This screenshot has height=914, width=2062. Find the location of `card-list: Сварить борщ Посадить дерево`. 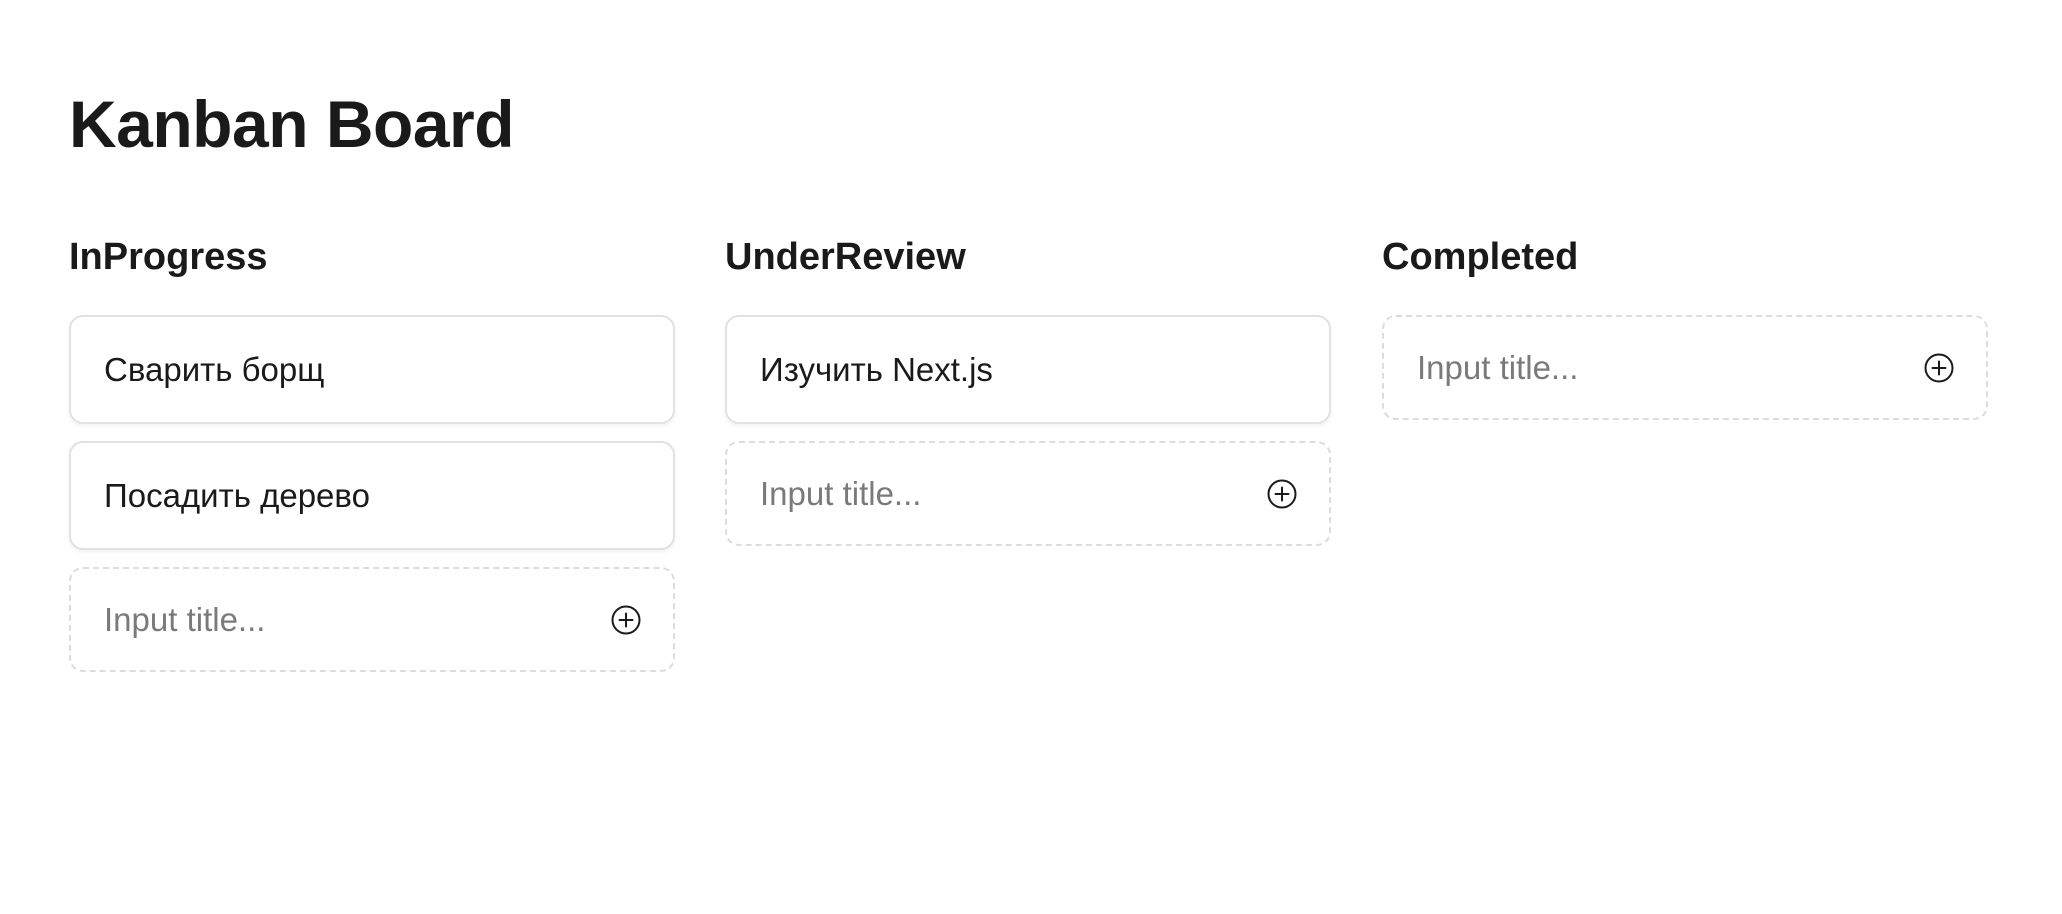

card-list: Сварить борщ Посадить дерево is located at coordinates (372, 493).